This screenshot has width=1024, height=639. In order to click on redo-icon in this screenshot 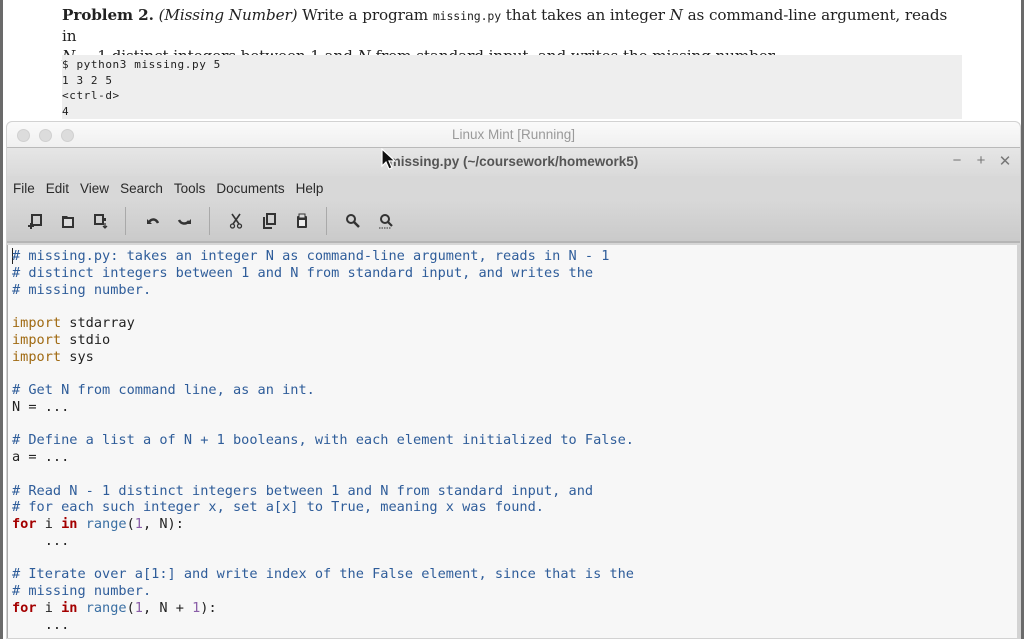, I will do `click(184, 221)`.